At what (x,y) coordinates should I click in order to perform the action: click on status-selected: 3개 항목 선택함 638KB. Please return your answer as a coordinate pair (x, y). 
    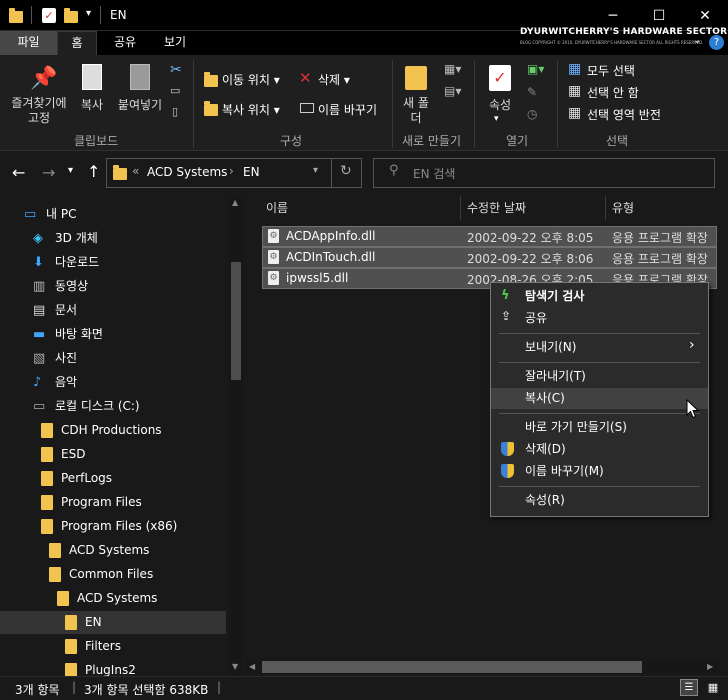
    Looking at the image, I should click on (146, 690).